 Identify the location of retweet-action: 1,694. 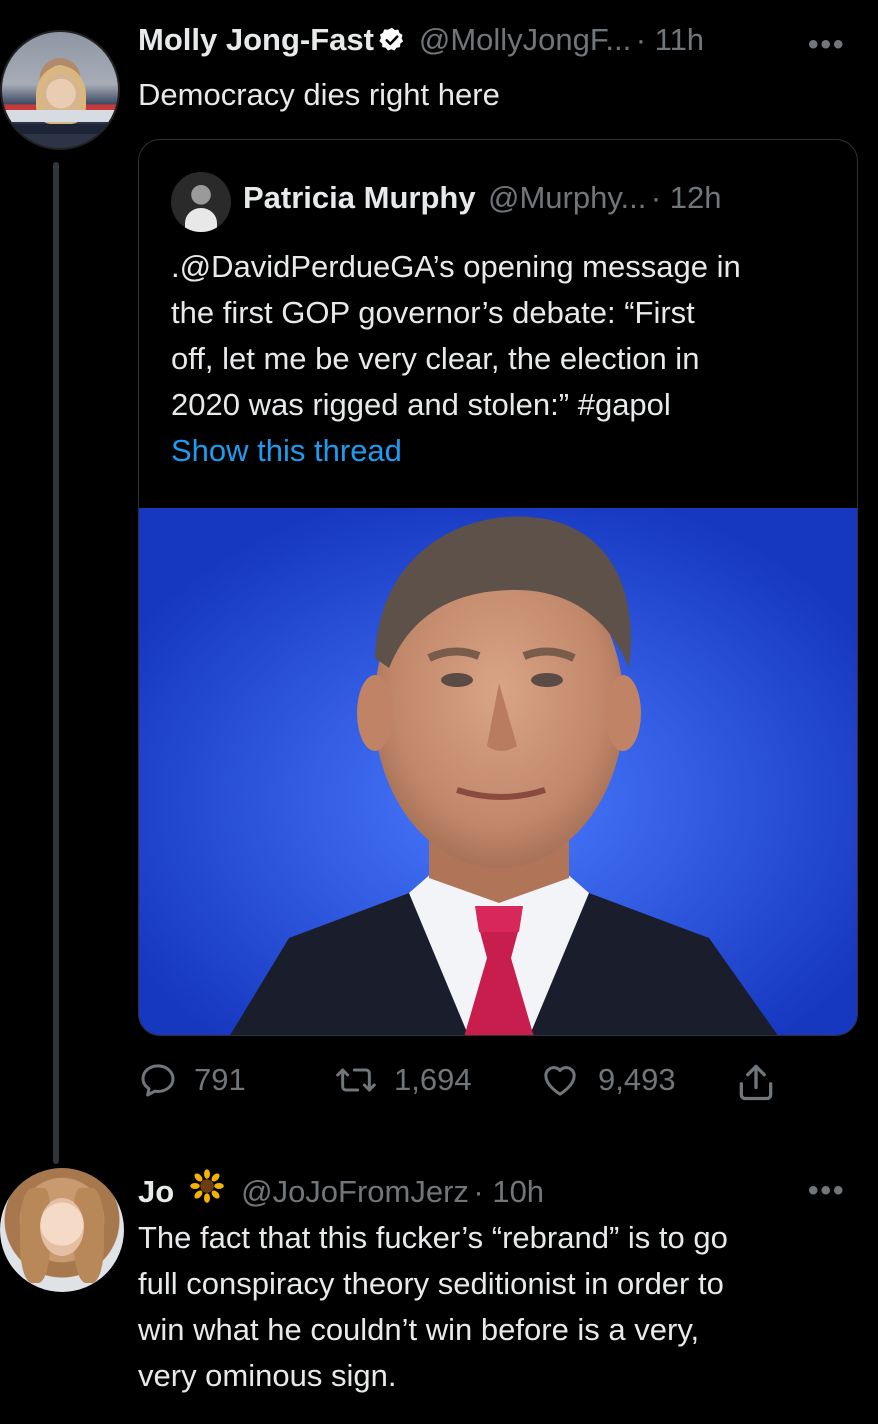
(403, 1080).